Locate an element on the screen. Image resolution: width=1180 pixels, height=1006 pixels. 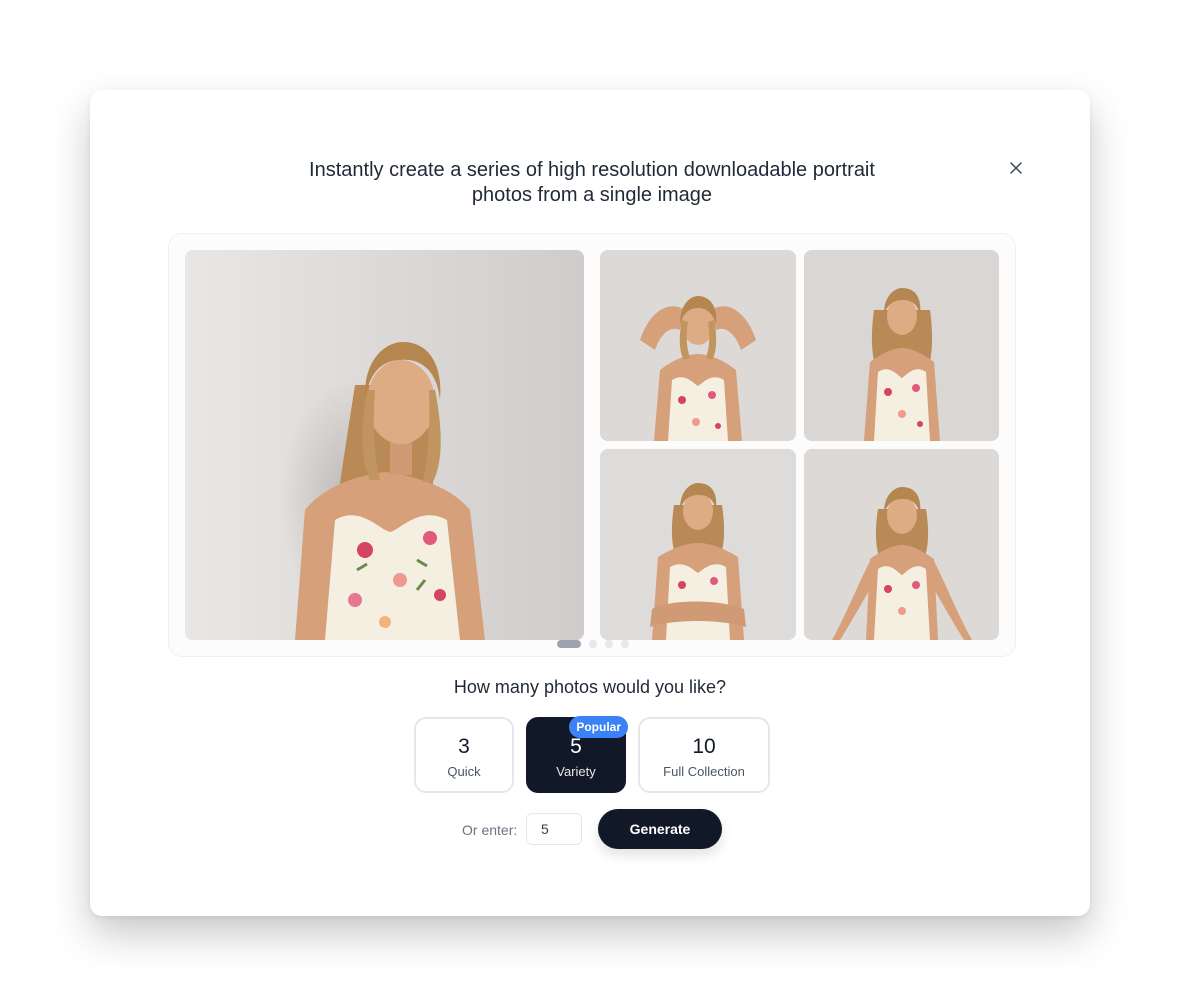
option-quick: 3 Quick is located at coordinates (464, 755).